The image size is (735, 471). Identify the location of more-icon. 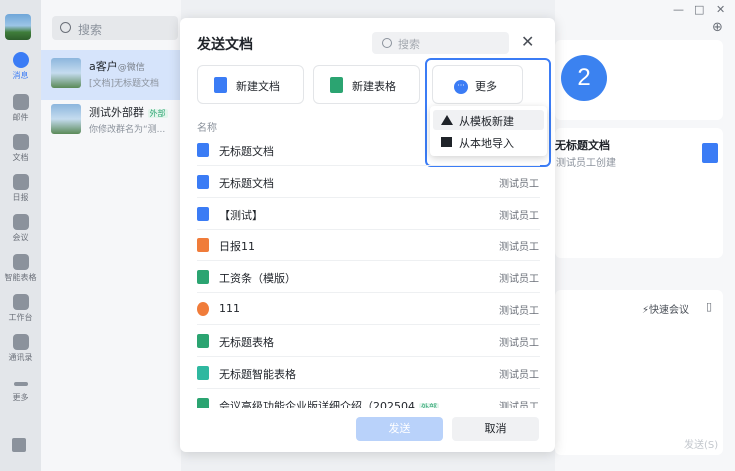
(20, 384).